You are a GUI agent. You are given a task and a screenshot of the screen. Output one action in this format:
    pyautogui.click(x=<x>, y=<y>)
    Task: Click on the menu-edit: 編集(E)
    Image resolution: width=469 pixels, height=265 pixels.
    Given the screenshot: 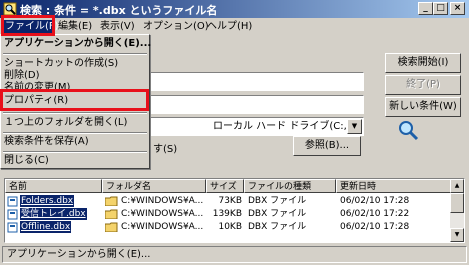 What is the action you would take?
    pyautogui.click(x=75, y=27)
    